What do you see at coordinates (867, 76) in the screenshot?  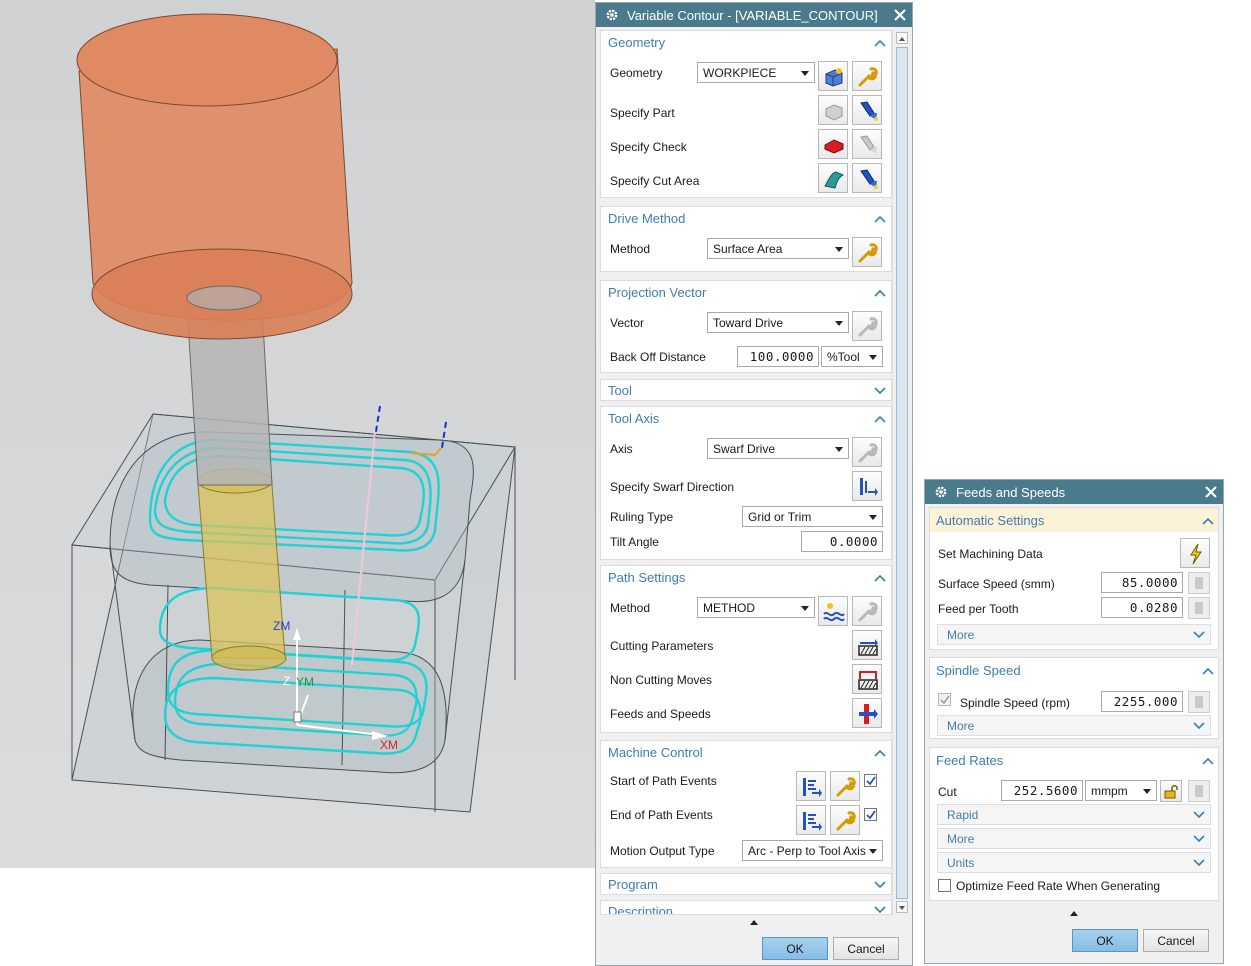 I see `edit-geometry-button` at bounding box center [867, 76].